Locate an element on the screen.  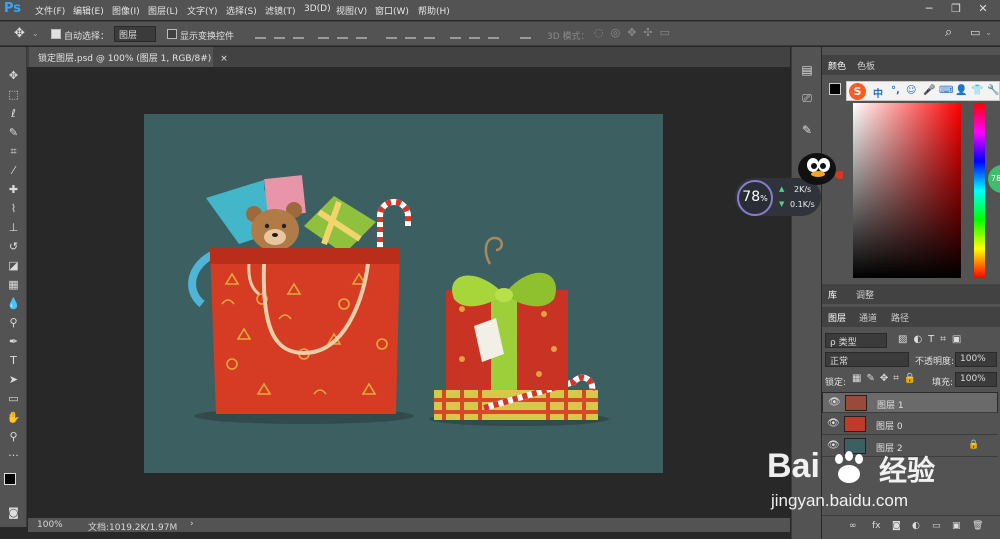
menu-filter: 滤镜(T) is located at coordinates (280, 10).